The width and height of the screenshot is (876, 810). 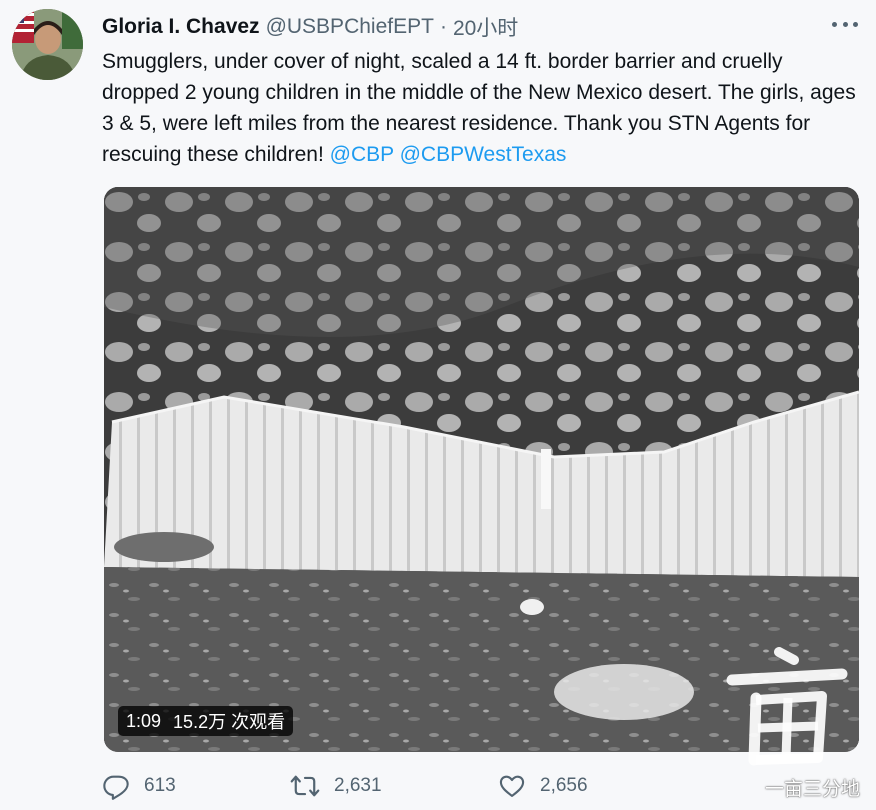 What do you see at coordinates (485, 27) in the screenshot?
I see `tweet-time: 20小时` at bounding box center [485, 27].